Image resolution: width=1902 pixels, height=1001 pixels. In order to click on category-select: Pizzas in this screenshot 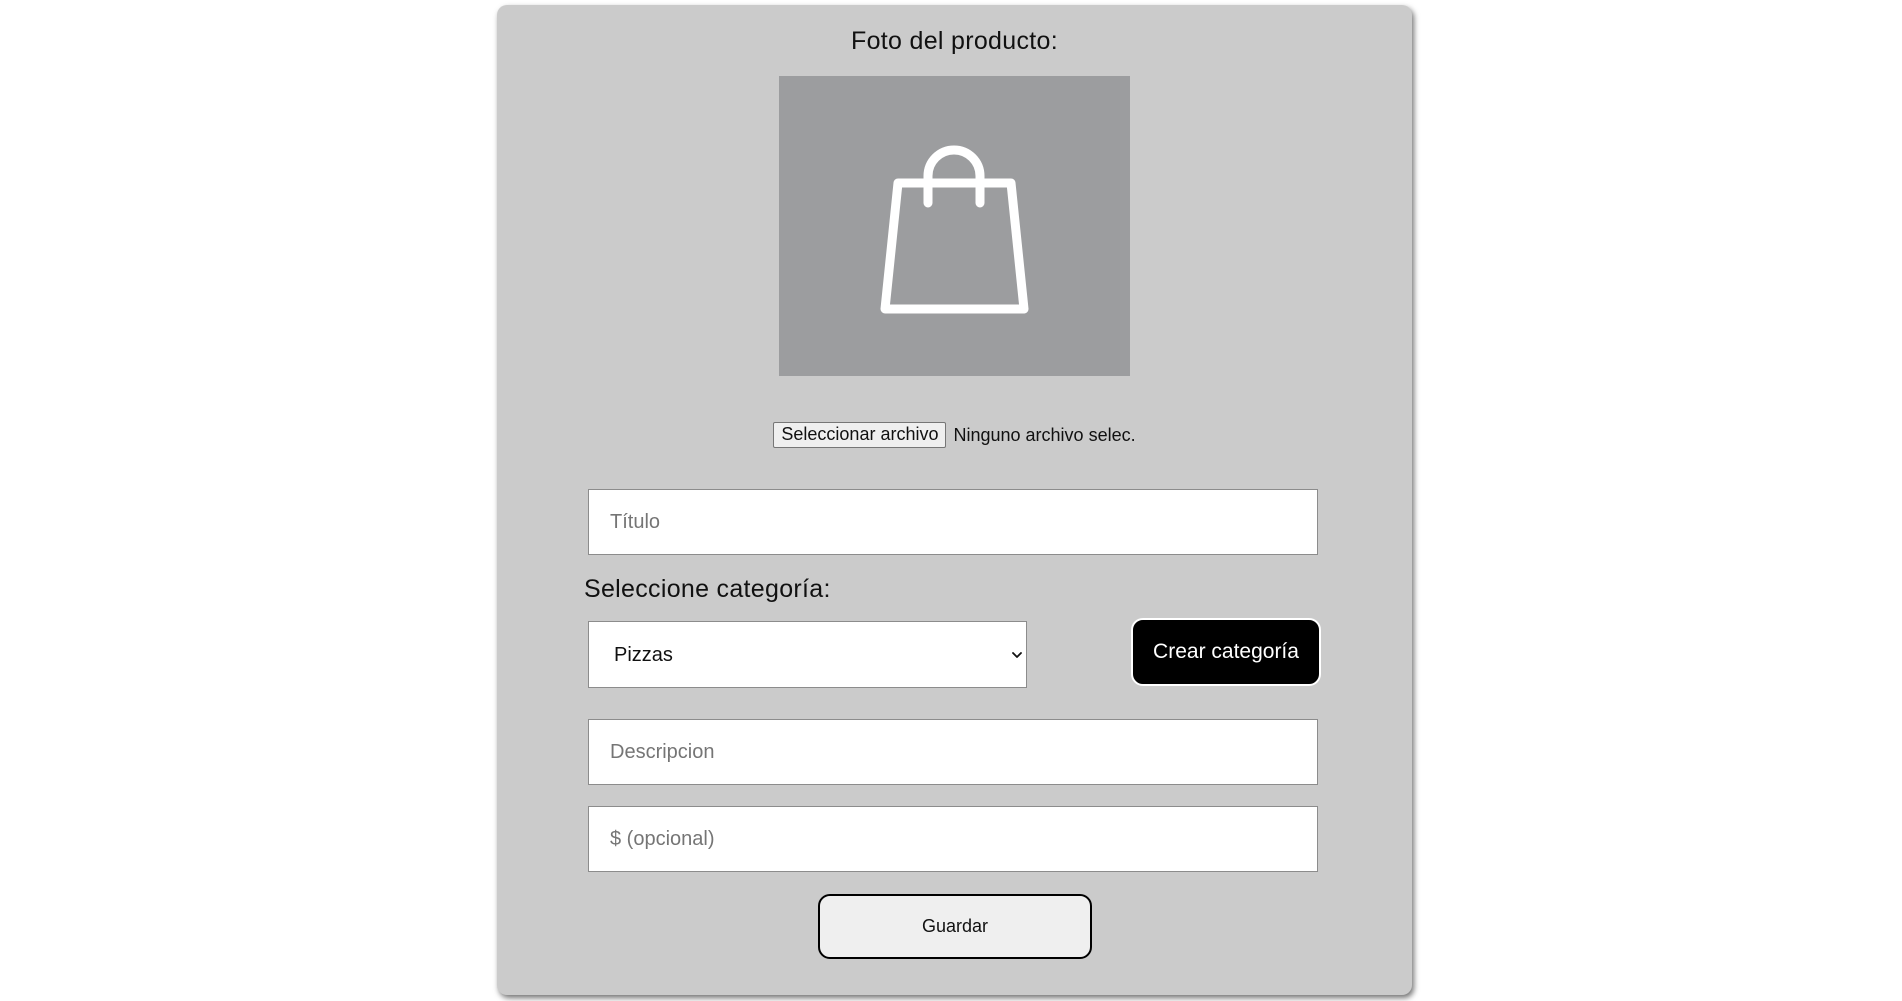, I will do `click(807, 654)`.